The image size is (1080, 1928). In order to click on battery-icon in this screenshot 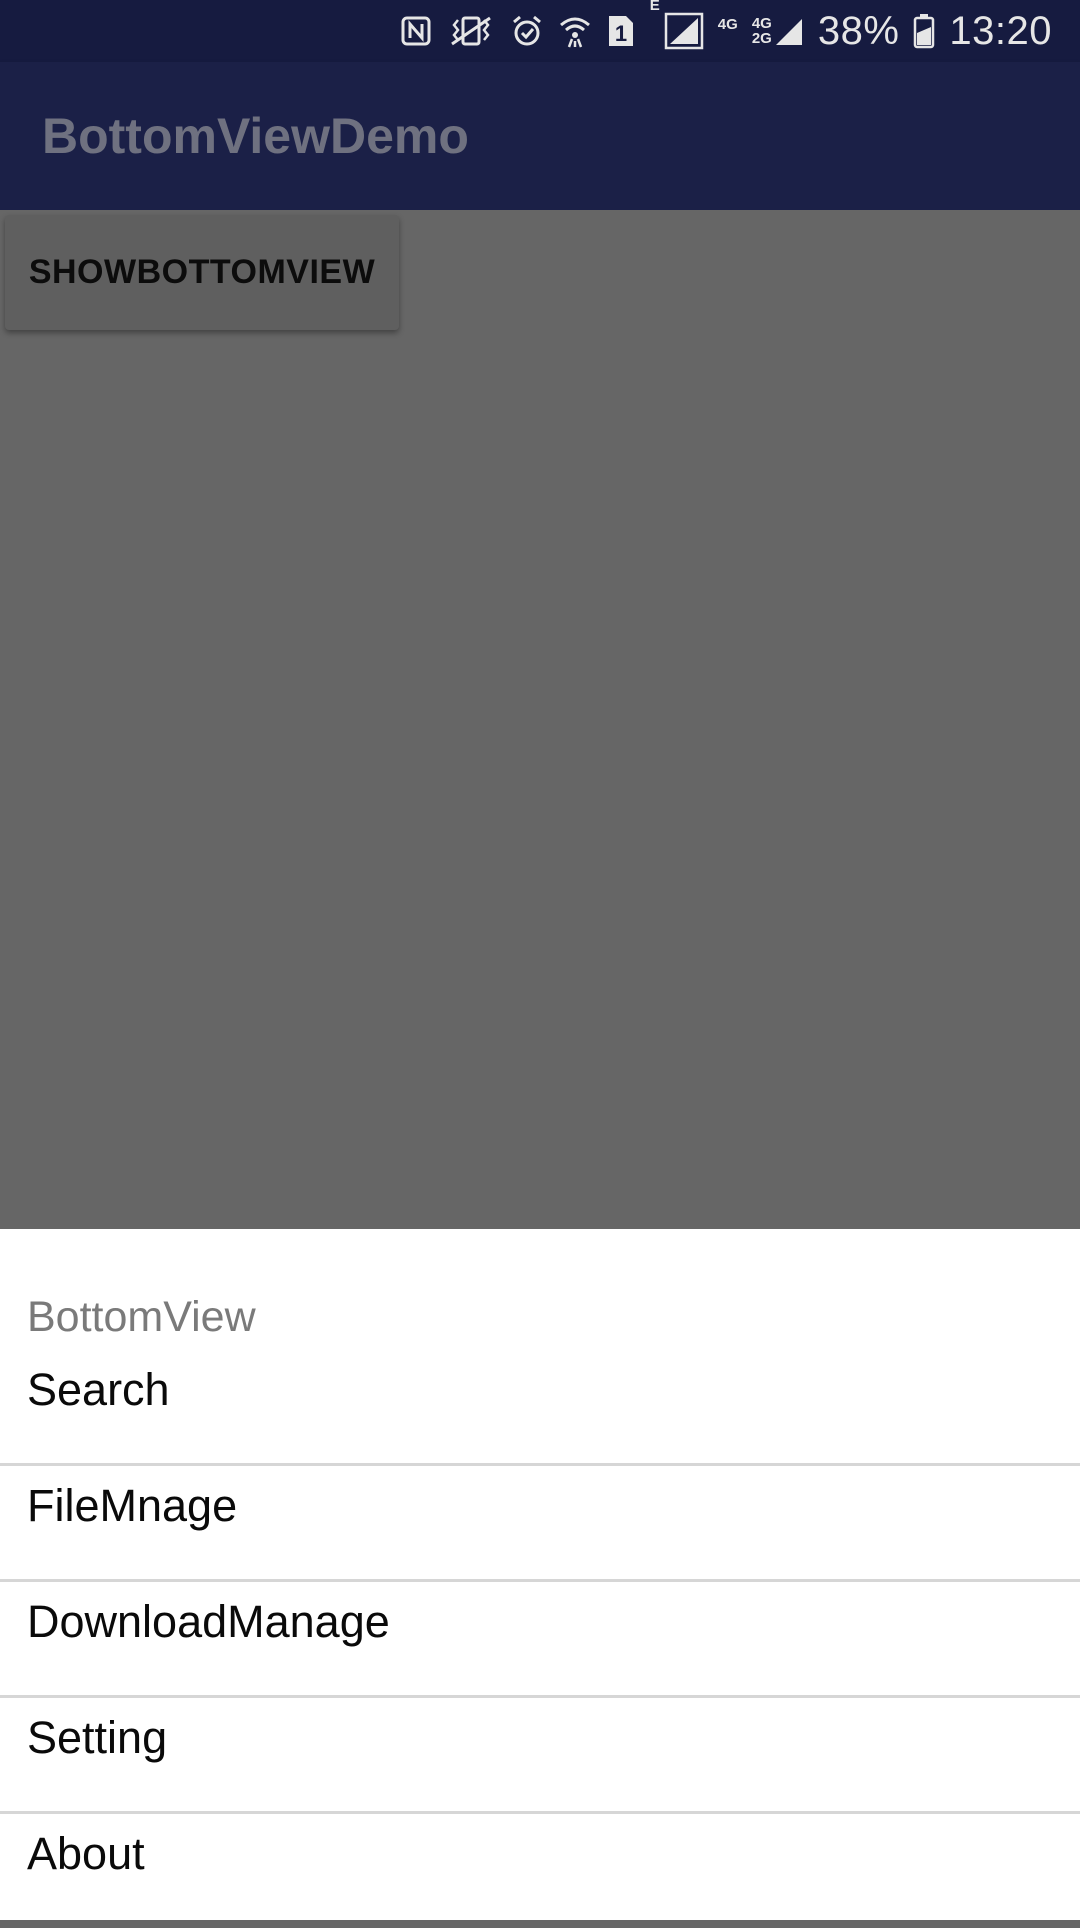, I will do `click(924, 31)`.